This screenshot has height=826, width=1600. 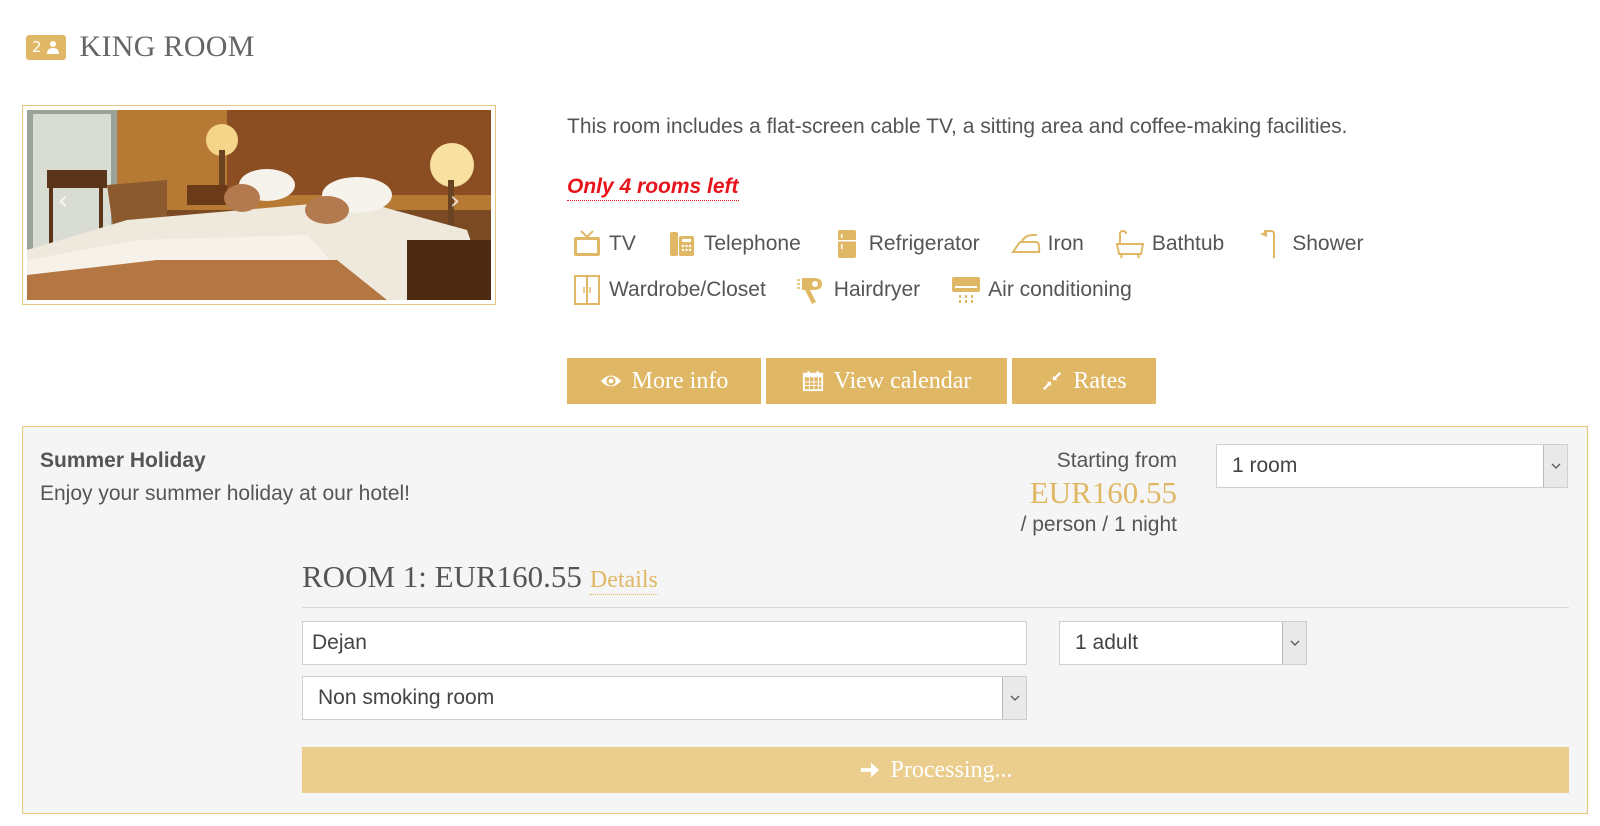 What do you see at coordinates (610, 381) in the screenshot?
I see `eye-icon` at bounding box center [610, 381].